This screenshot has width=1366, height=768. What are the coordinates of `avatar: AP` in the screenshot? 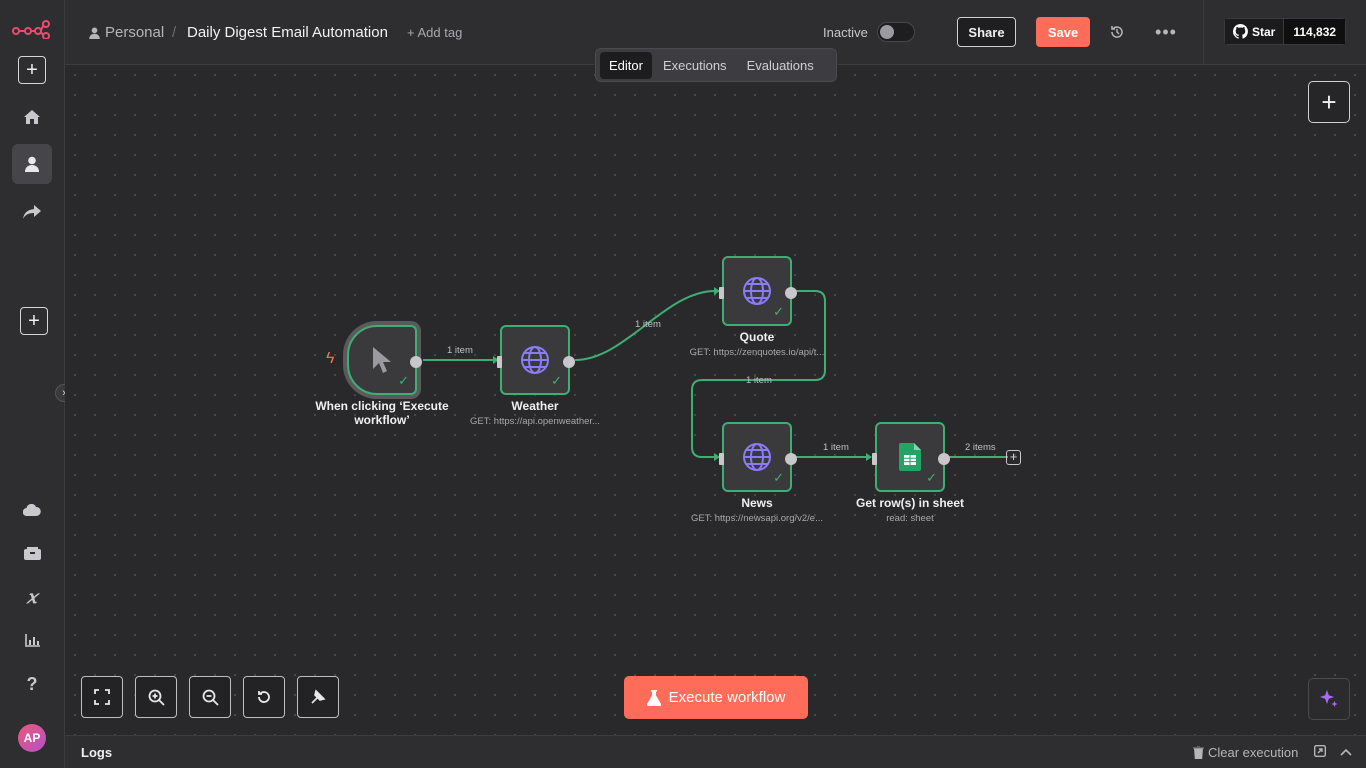 It's located at (32, 738).